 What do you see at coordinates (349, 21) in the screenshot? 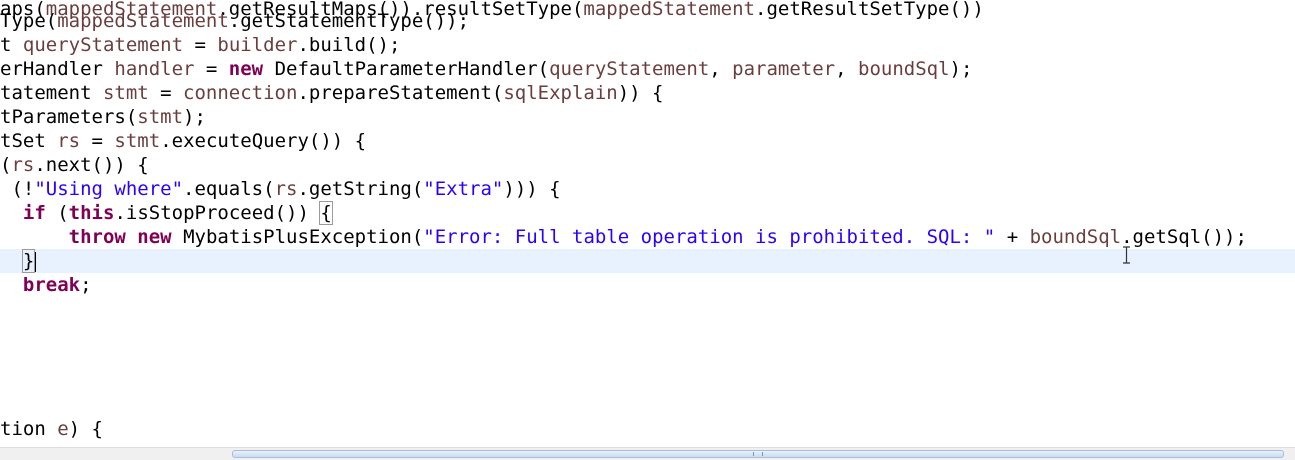
I see `code-token: .getStatementType());` at bounding box center [349, 21].